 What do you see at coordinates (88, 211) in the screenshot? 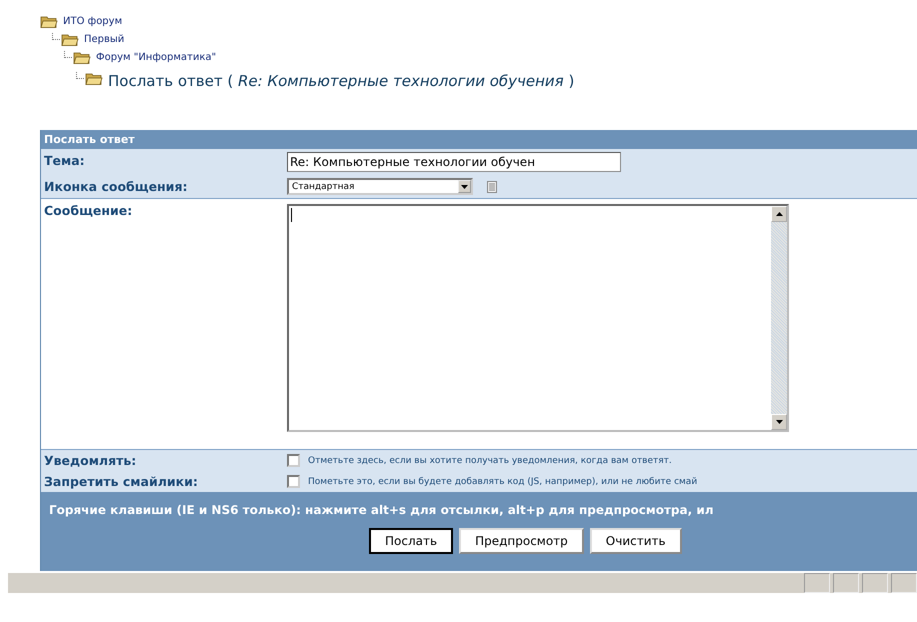
I see `field-label: Сообщение:` at bounding box center [88, 211].